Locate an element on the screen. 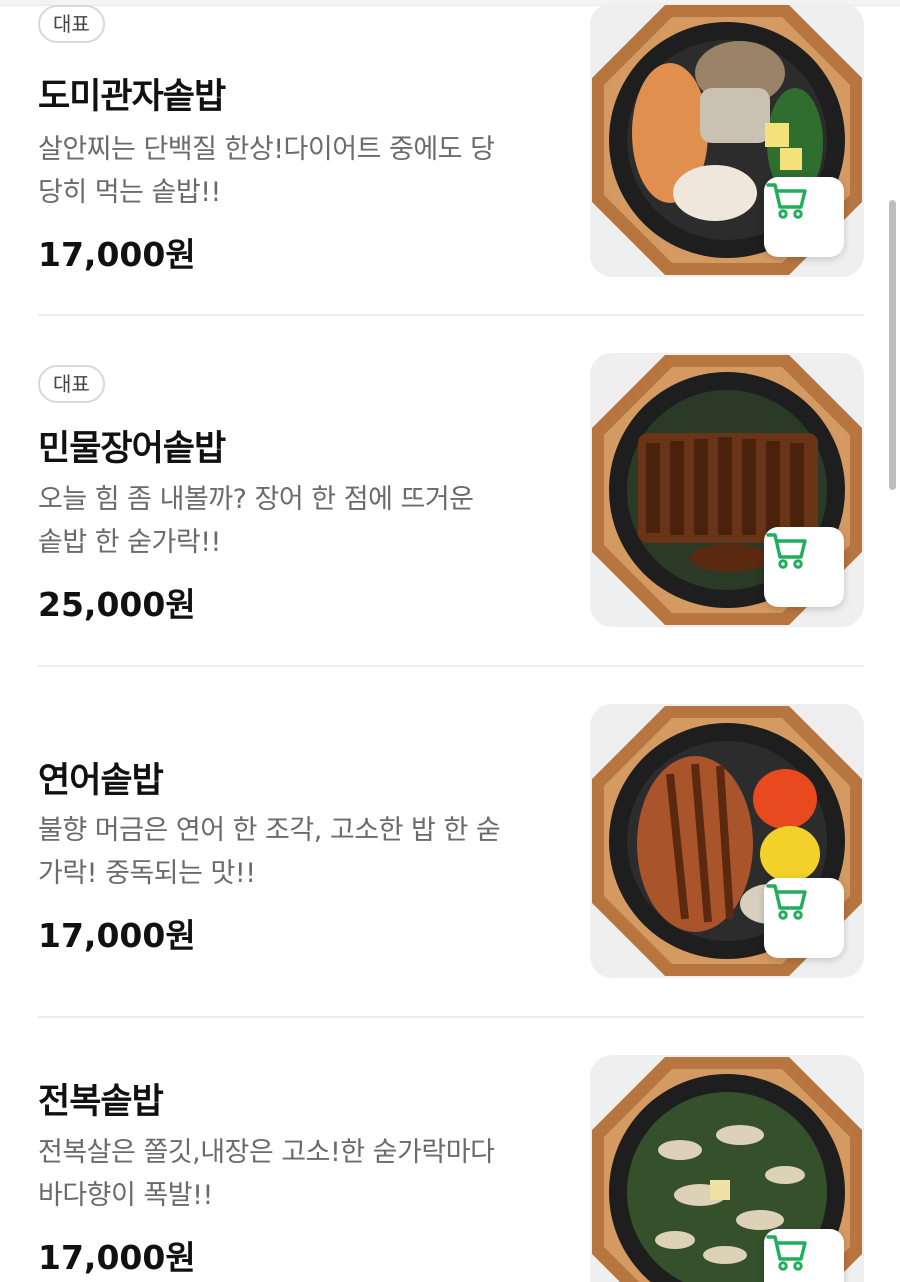  description-line: 바다향이 폭발!! is located at coordinates (125, 1195).